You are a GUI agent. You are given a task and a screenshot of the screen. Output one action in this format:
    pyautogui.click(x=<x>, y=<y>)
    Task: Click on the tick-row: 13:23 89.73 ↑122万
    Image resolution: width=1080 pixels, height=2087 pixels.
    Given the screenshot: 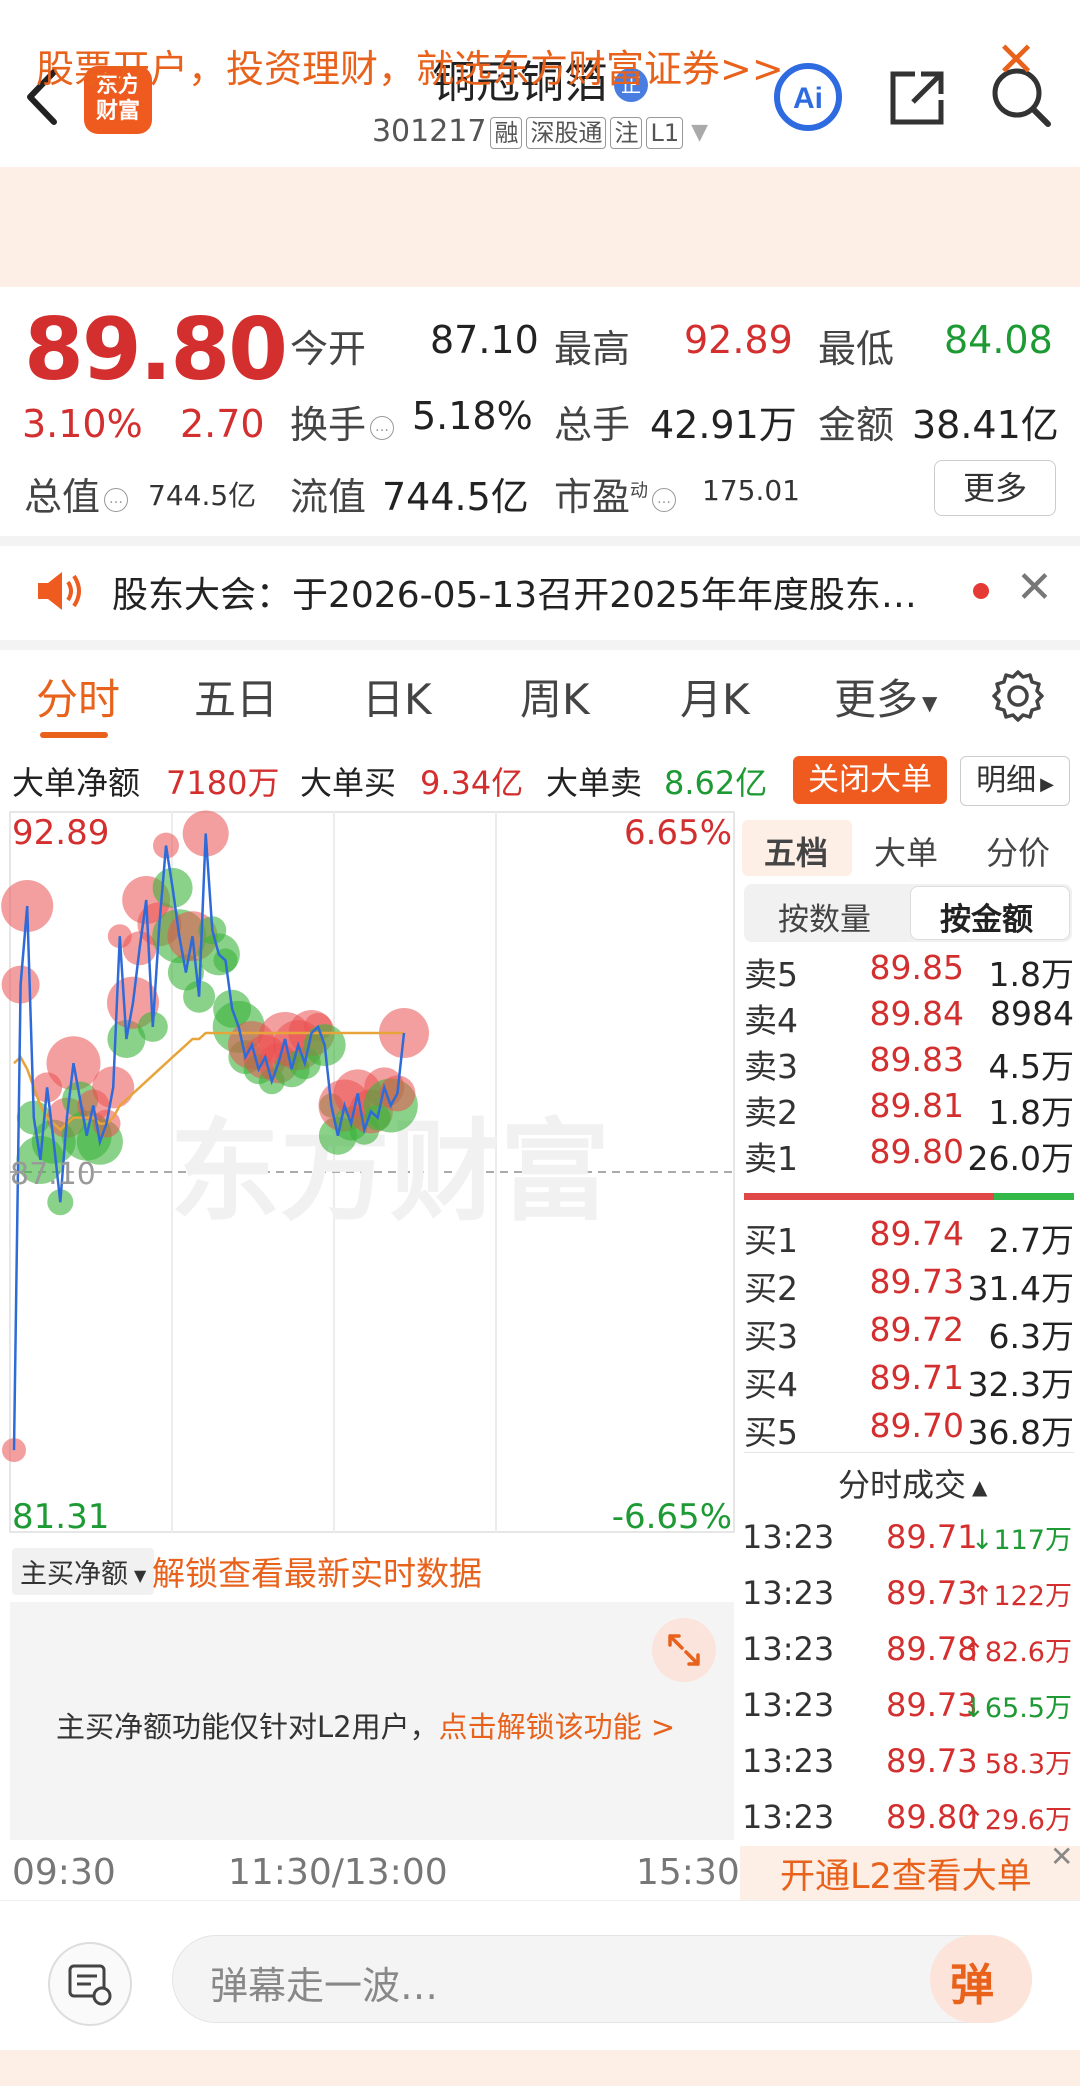 What is the action you would take?
    pyautogui.click(x=909, y=1599)
    